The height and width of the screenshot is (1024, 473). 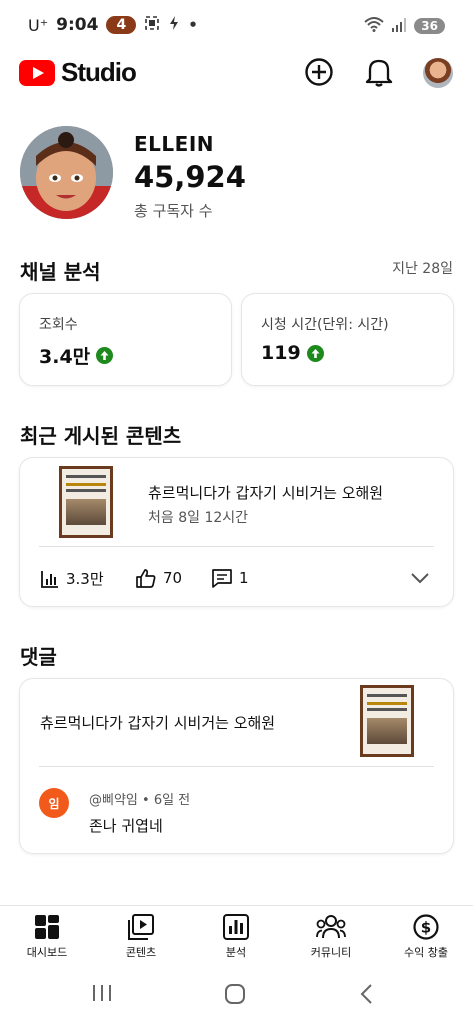 I want to click on comments-metric: 1, so click(x=230, y=578).